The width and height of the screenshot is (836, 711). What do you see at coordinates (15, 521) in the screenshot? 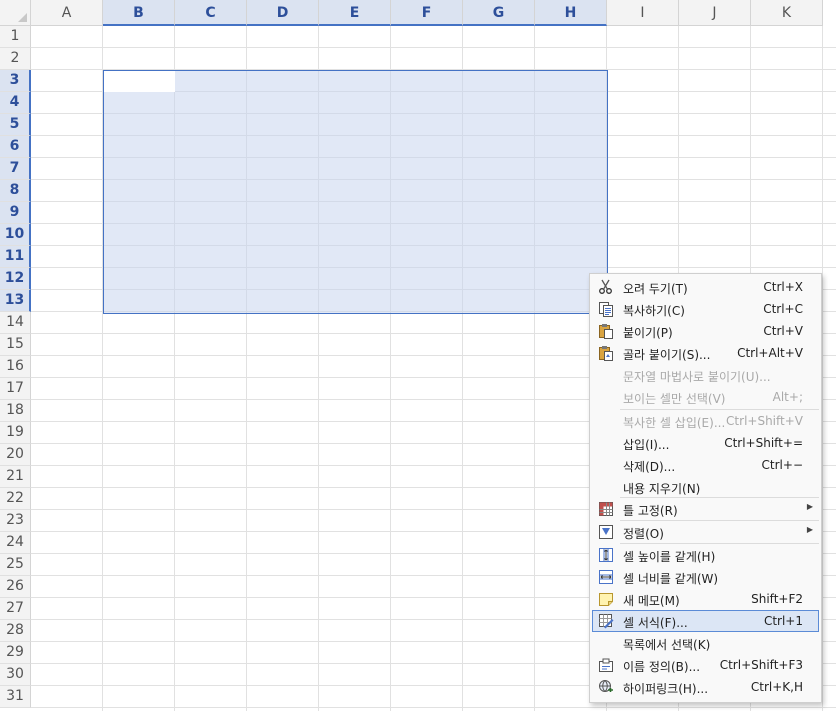
I see `row-header-23: 23` at bounding box center [15, 521].